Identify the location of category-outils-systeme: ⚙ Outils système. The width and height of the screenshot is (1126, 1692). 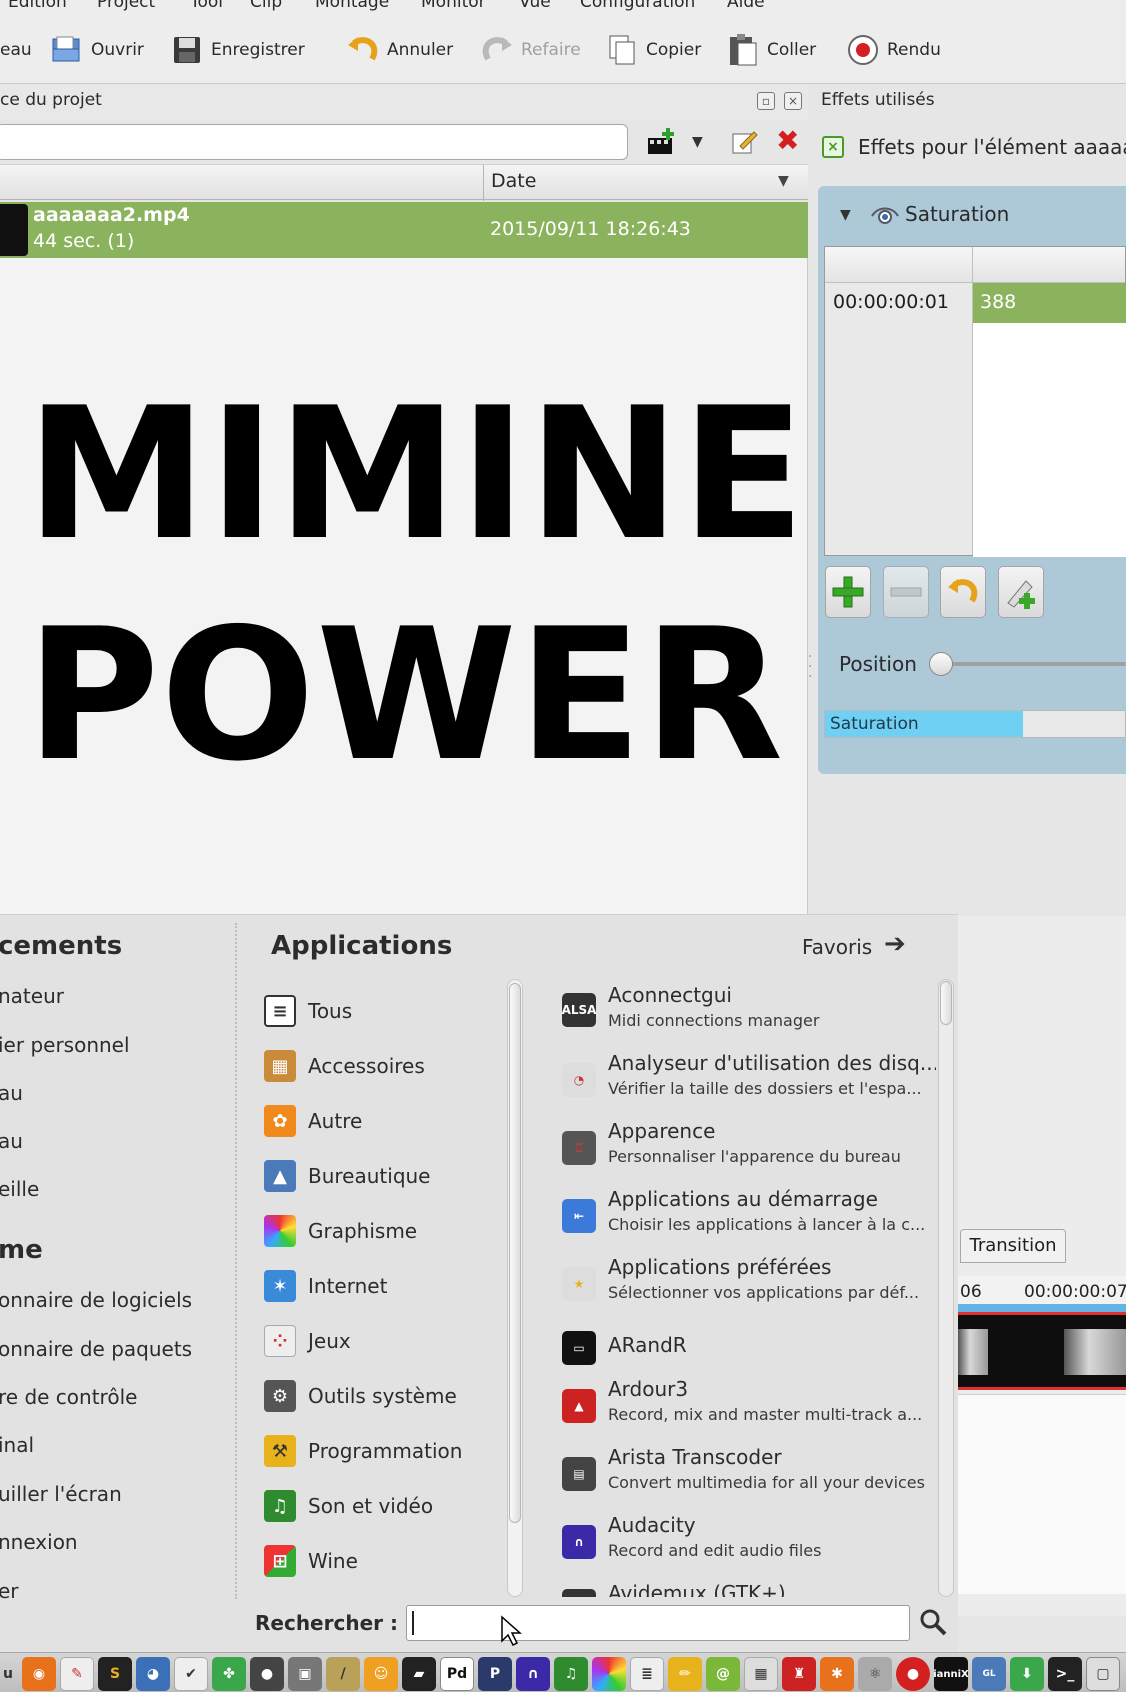
(360, 1396).